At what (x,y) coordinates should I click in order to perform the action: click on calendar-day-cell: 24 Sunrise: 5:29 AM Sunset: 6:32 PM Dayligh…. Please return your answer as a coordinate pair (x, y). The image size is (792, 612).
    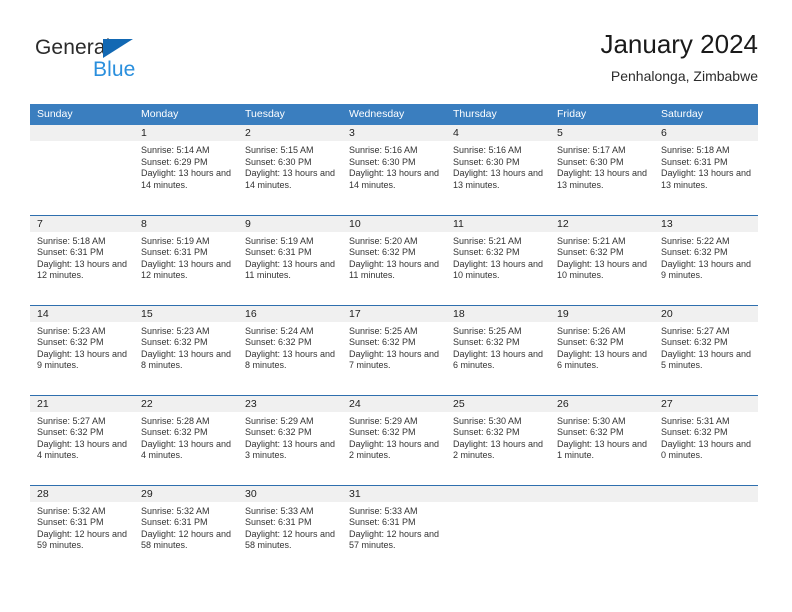
    Looking at the image, I should click on (394, 439).